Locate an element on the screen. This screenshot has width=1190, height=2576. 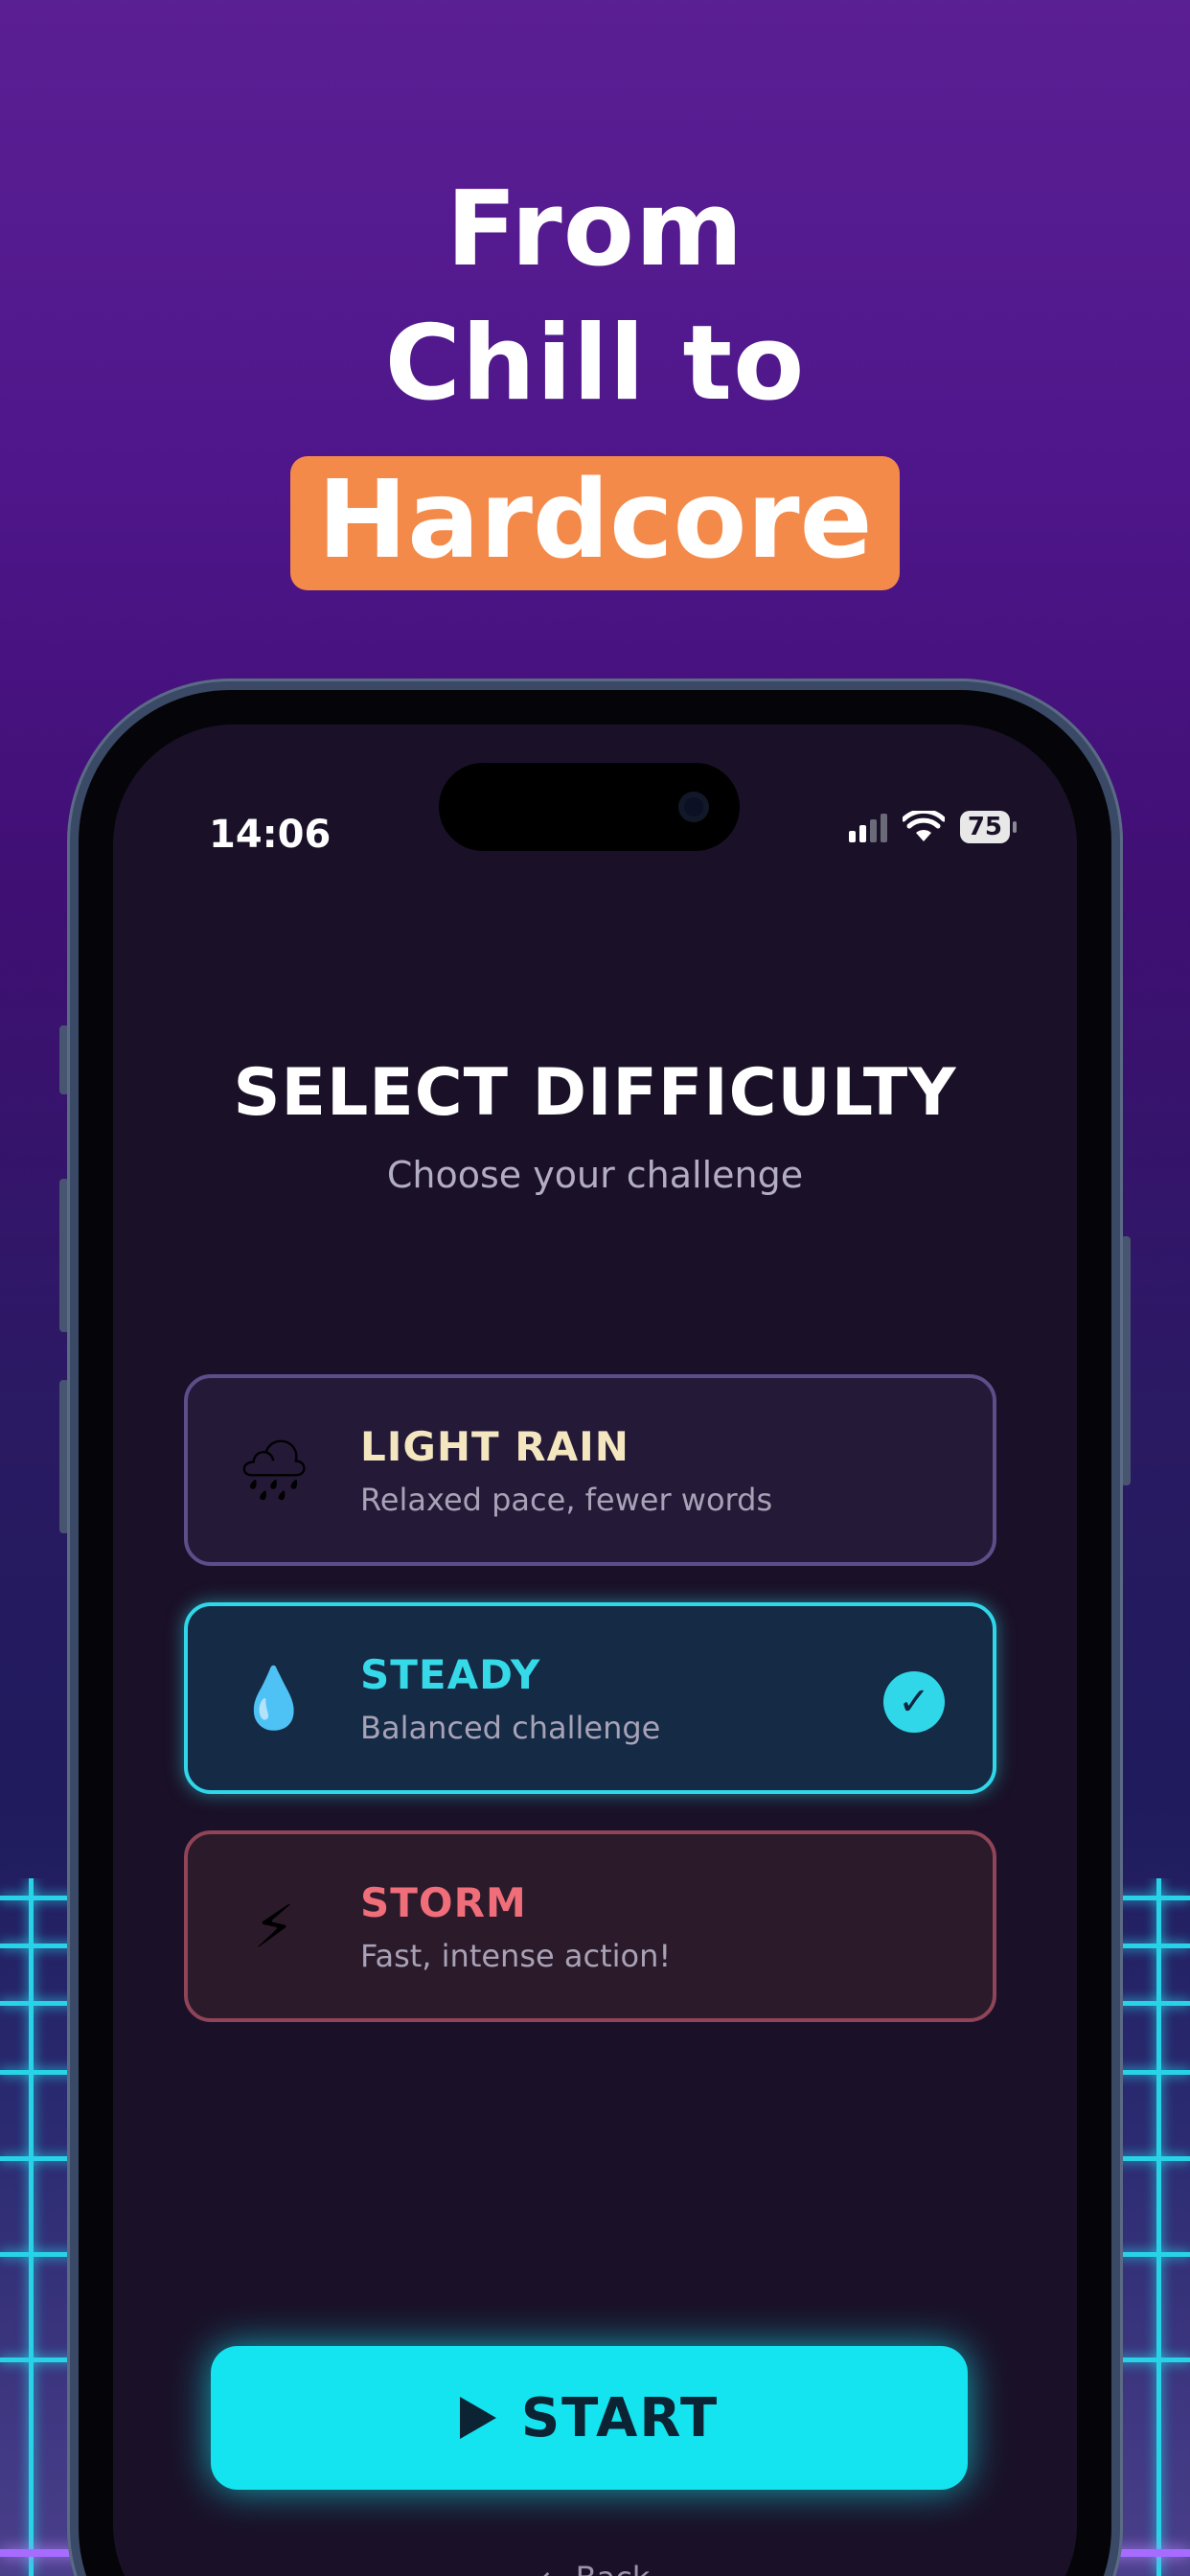
selected-check-icon: ✓ is located at coordinates (914, 1702).